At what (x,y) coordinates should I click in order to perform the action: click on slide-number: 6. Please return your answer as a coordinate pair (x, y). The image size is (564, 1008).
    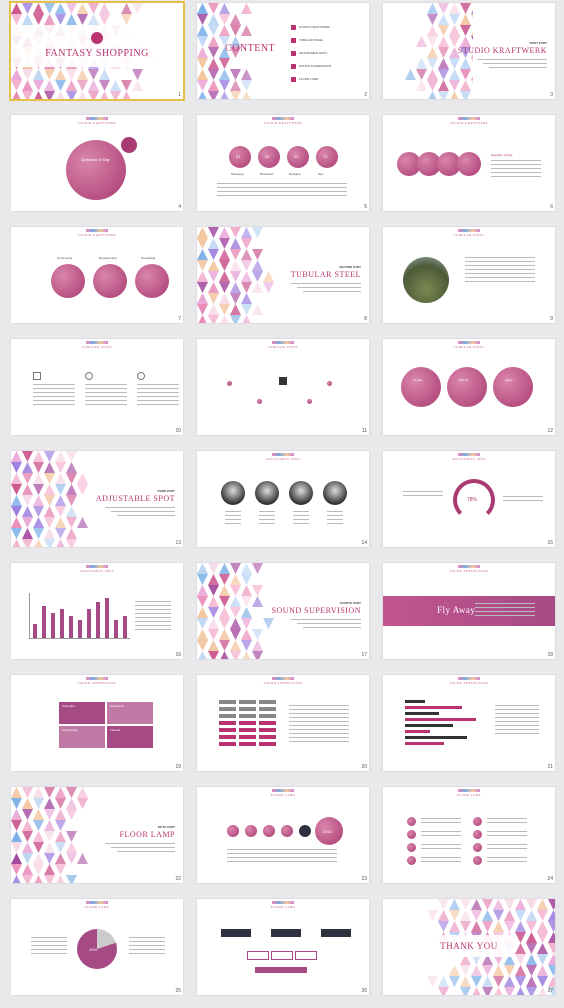
    Looking at the image, I should click on (551, 207).